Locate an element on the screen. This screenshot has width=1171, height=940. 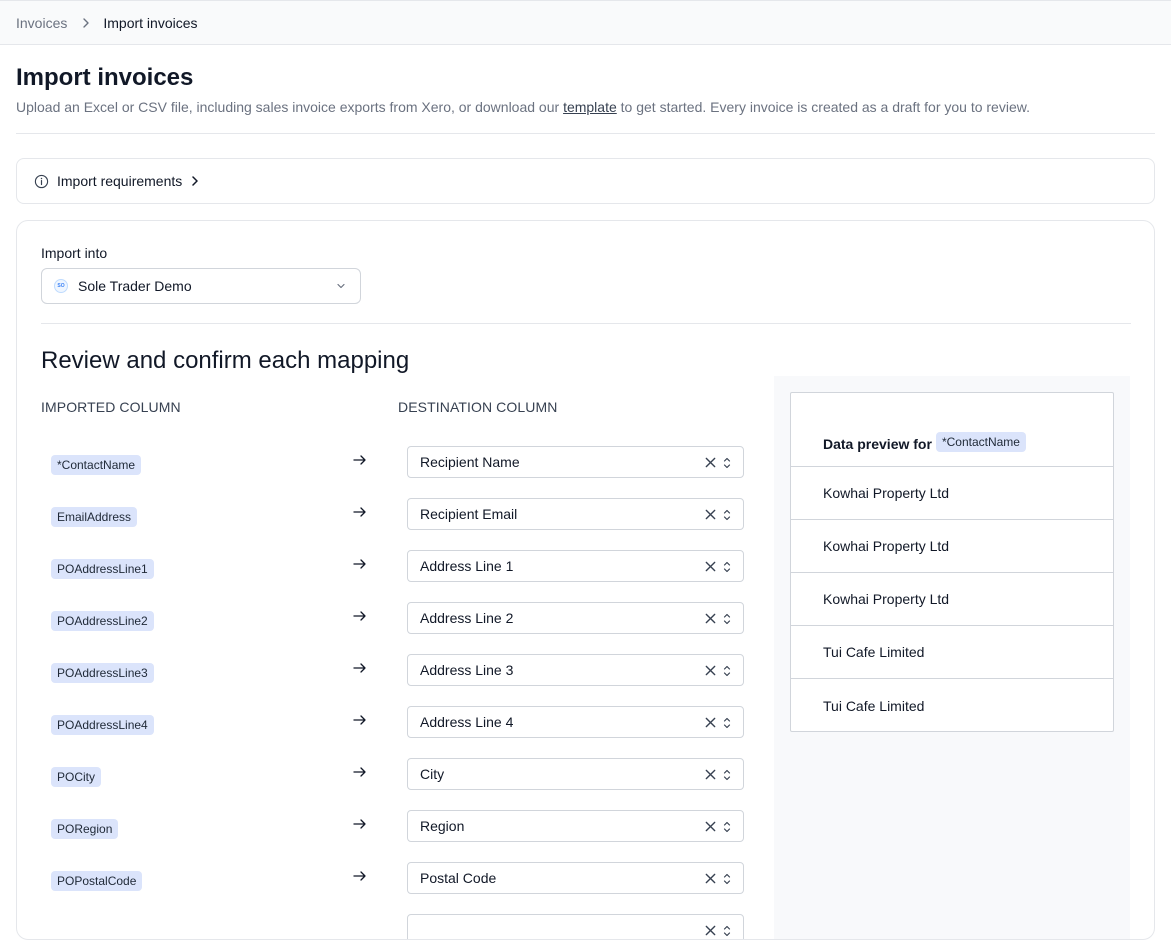
mapping-row: POAddressLine2 Address Line 2 is located at coordinates (387, 619).